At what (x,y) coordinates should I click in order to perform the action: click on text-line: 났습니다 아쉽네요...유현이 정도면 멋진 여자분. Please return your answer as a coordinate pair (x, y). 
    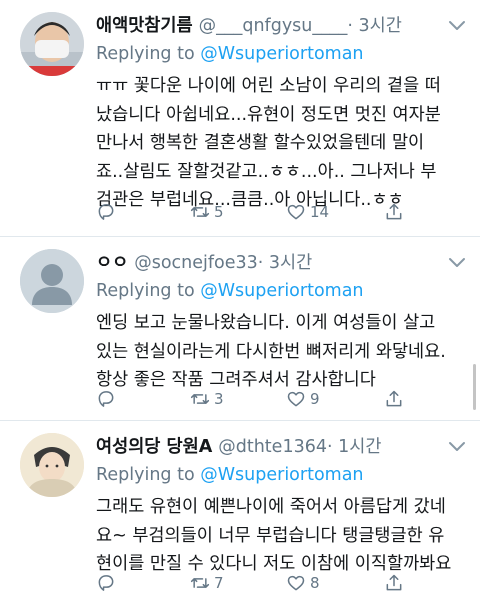
    Looking at the image, I should click on (268, 114).